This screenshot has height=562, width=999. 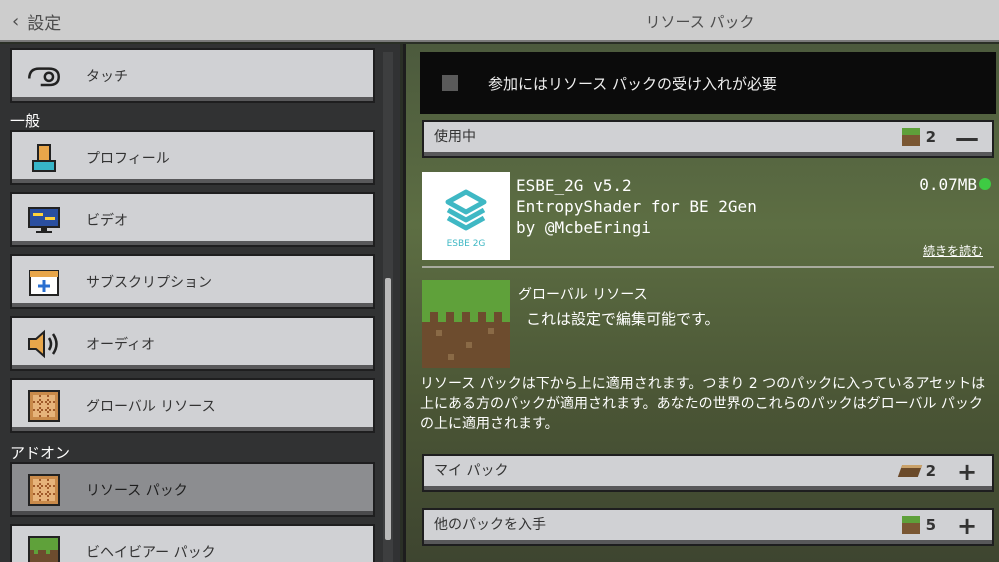 I want to click on sidebar-item-touch: タッチ, so click(x=192, y=75).